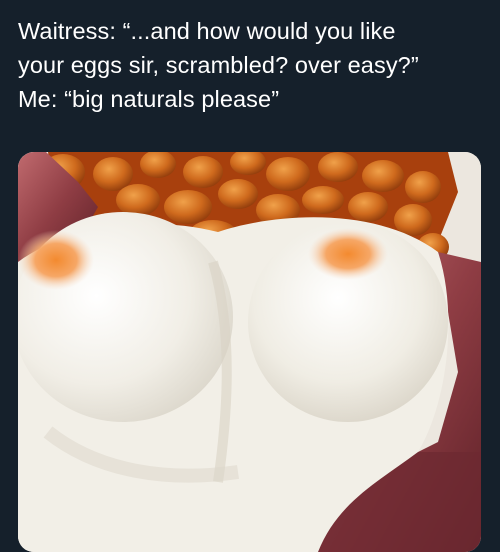  Describe the element at coordinates (149, 99) in the screenshot. I see `tweet-text-line: Me: “big naturals please”` at that location.